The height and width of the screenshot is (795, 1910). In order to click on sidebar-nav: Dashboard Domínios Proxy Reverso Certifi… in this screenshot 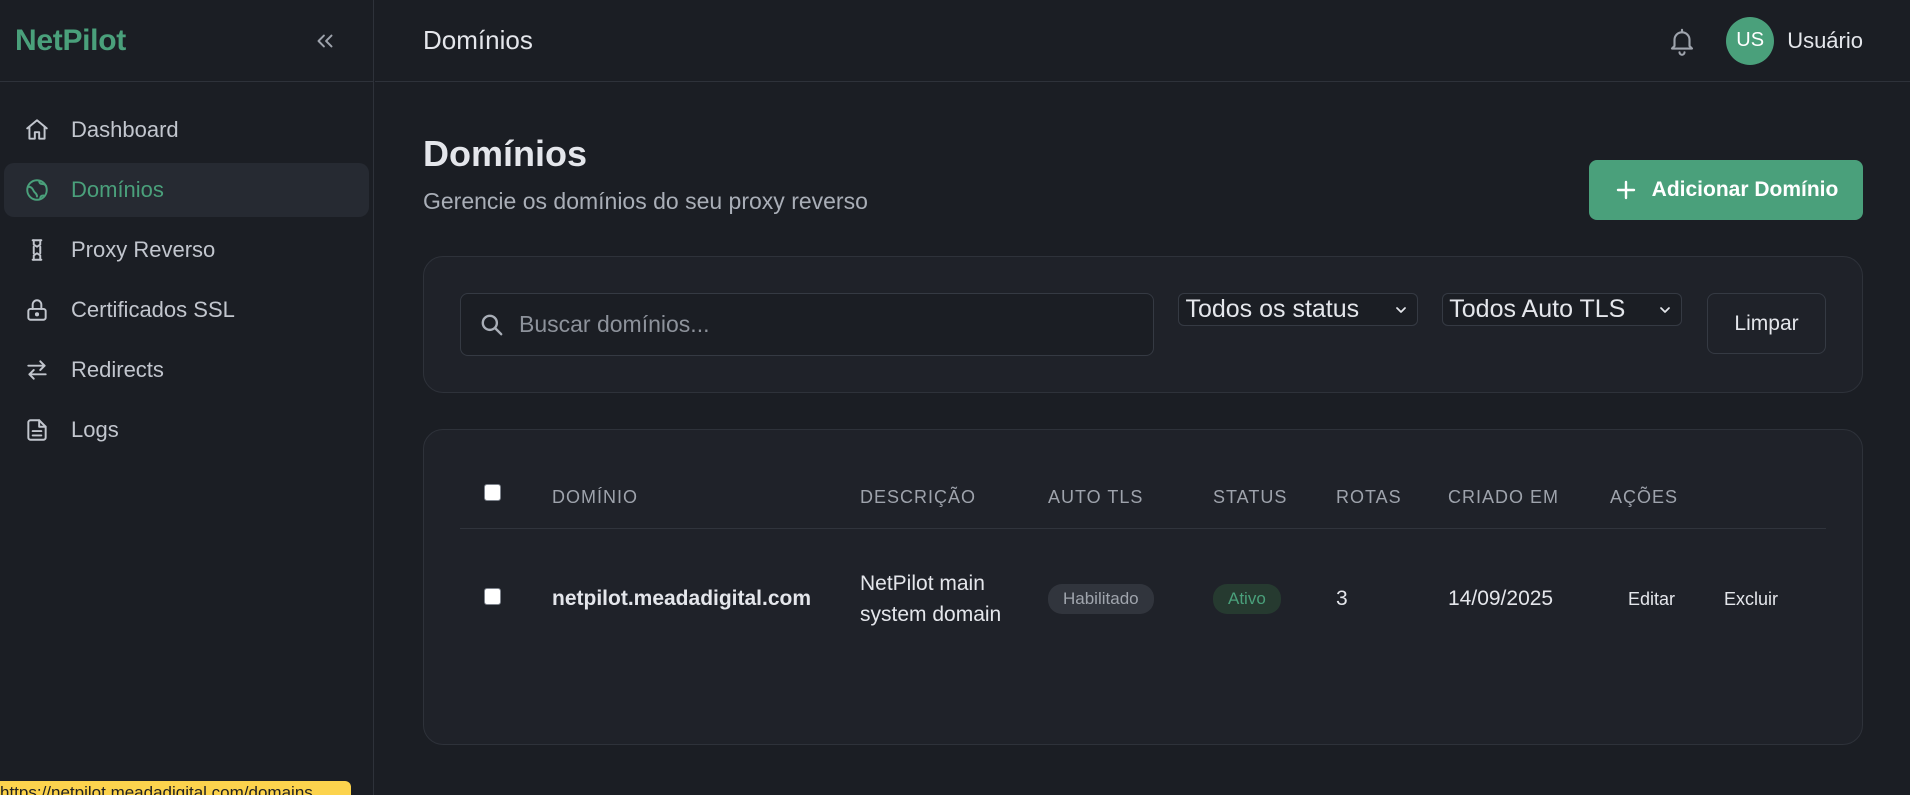, I will do `click(186, 269)`.